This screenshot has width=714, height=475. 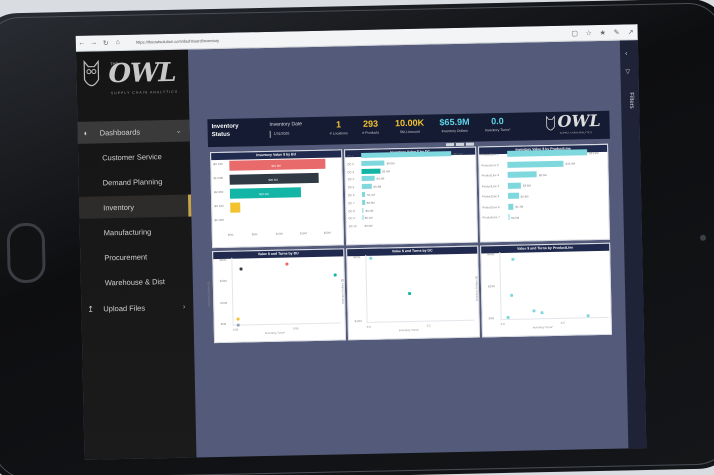 I want to click on bar-category-label: DC 8, so click(x=351, y=210).